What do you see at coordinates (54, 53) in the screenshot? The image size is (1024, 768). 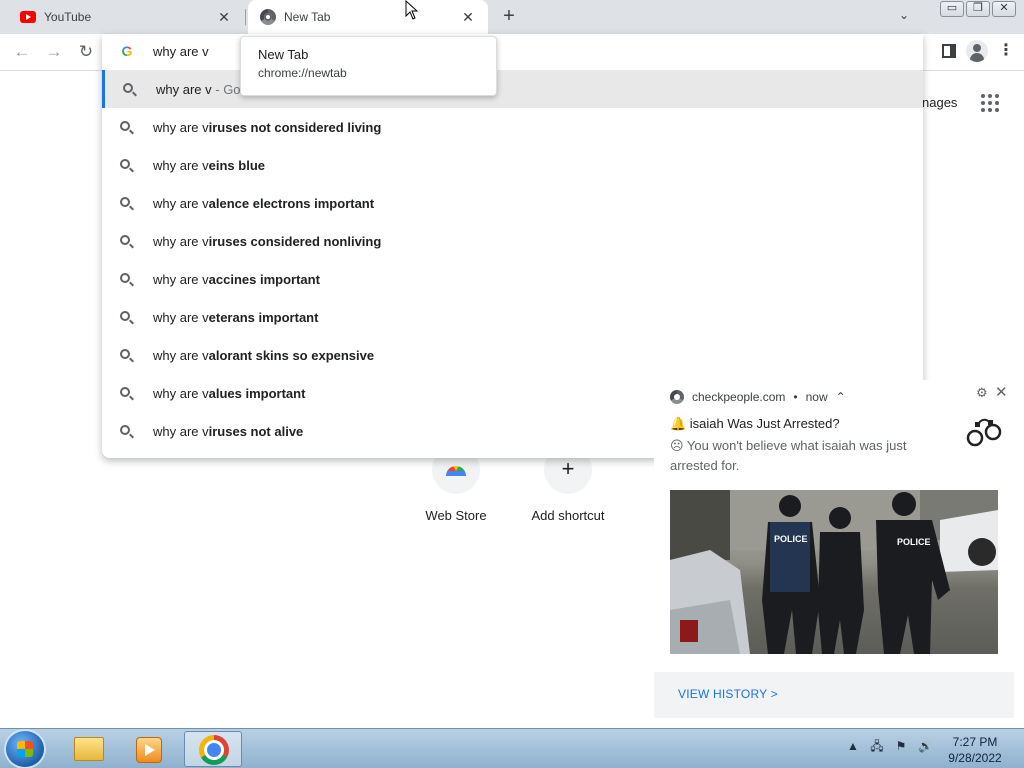 I see `forward-button: →` at bounding box center [54, 53].